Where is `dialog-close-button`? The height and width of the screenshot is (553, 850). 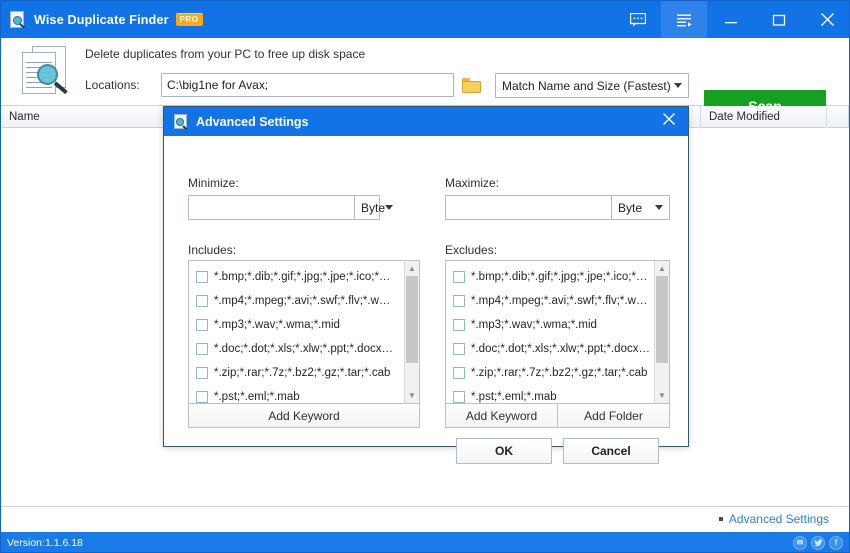
dialog-close-button is located at coordinates (669, 121).